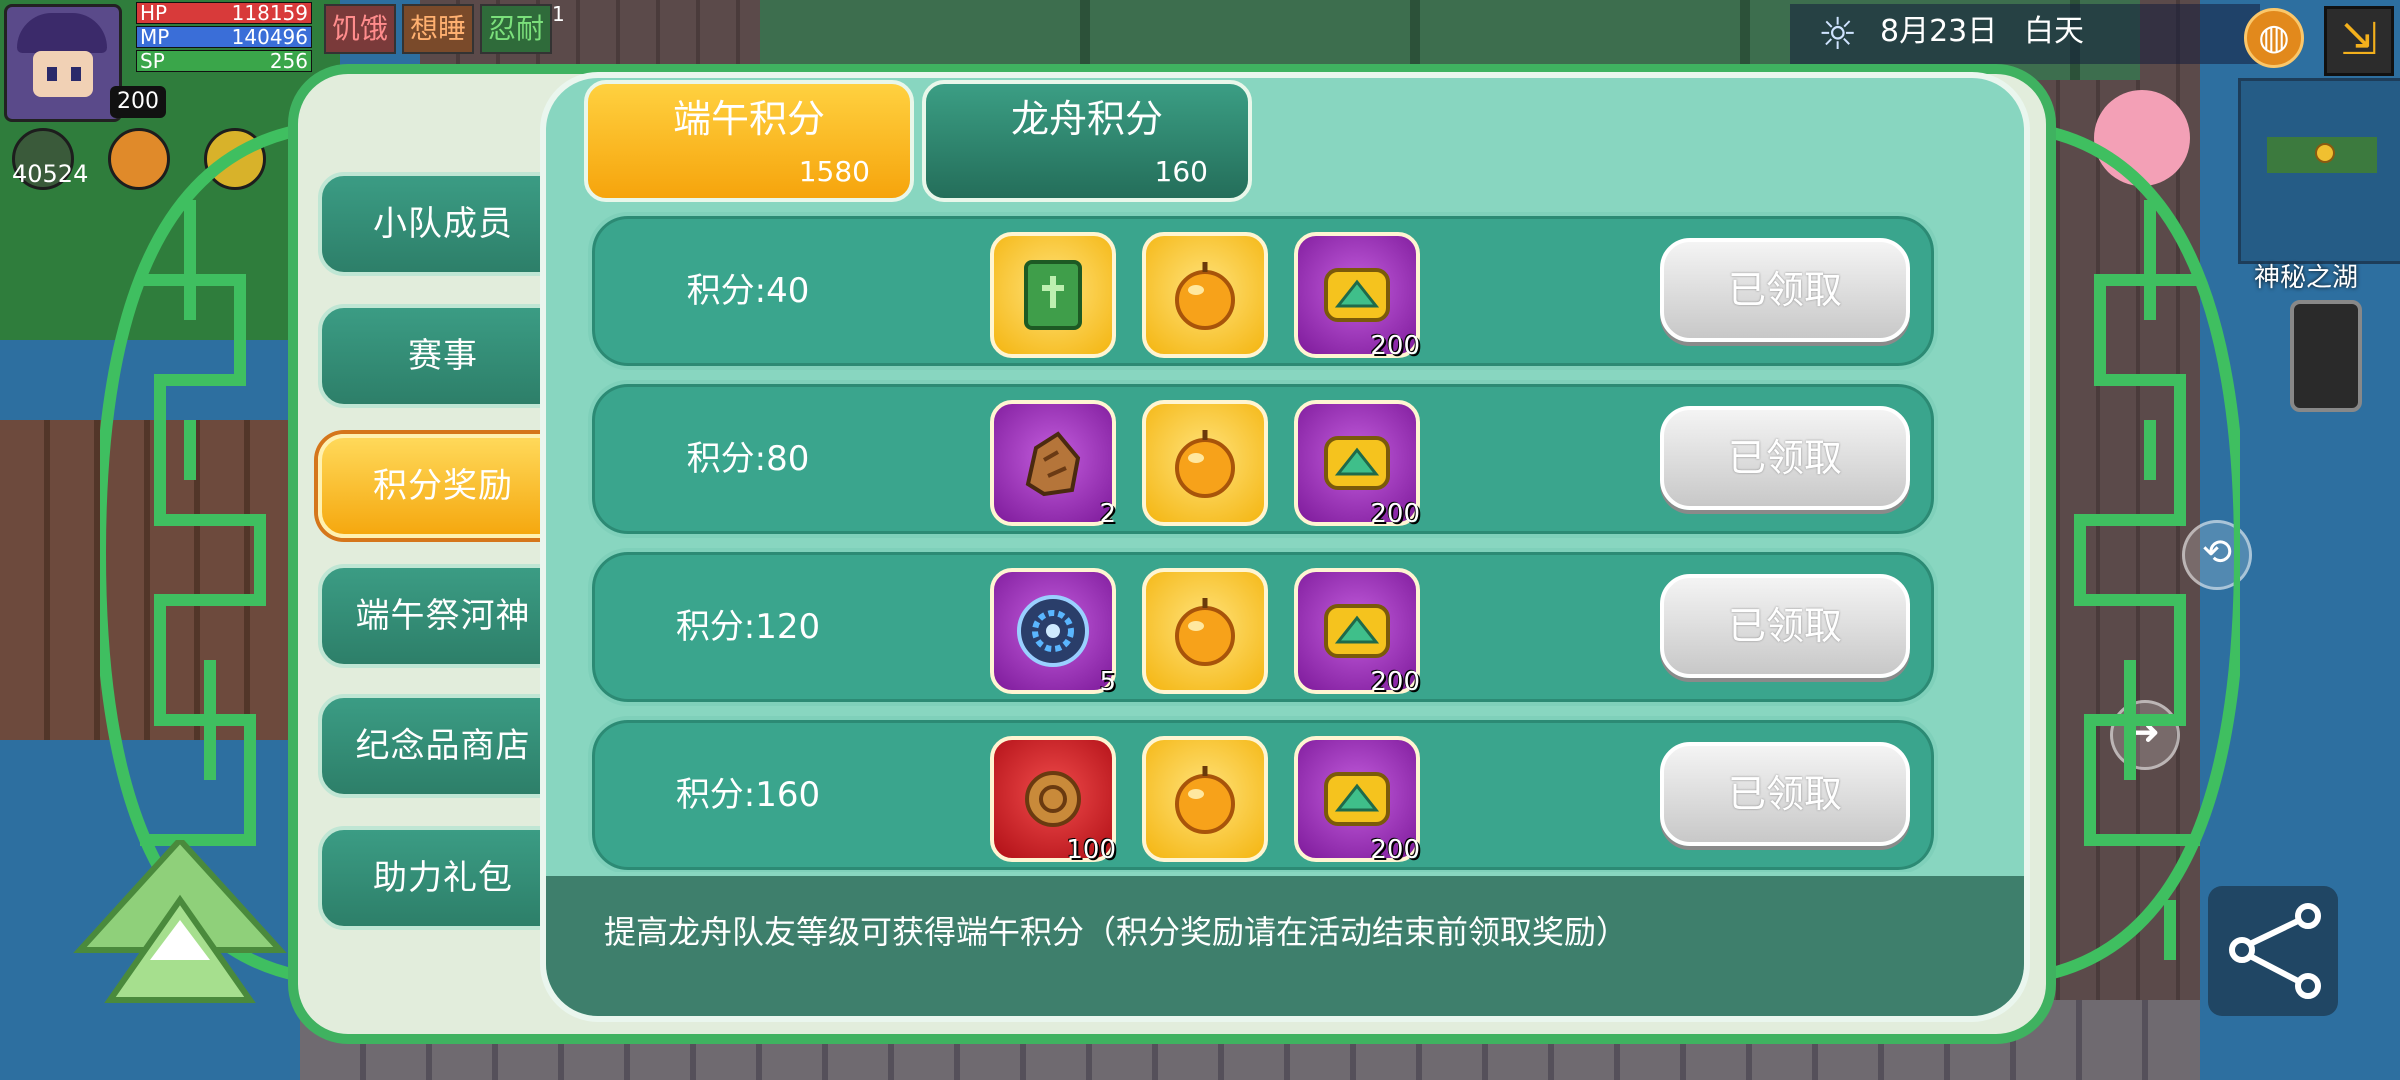  What do you see at coordinates (443, 878) in the screenshot?
I see `side-tab-gift-pack: 助力礼包` at bounding box center [443, 878].